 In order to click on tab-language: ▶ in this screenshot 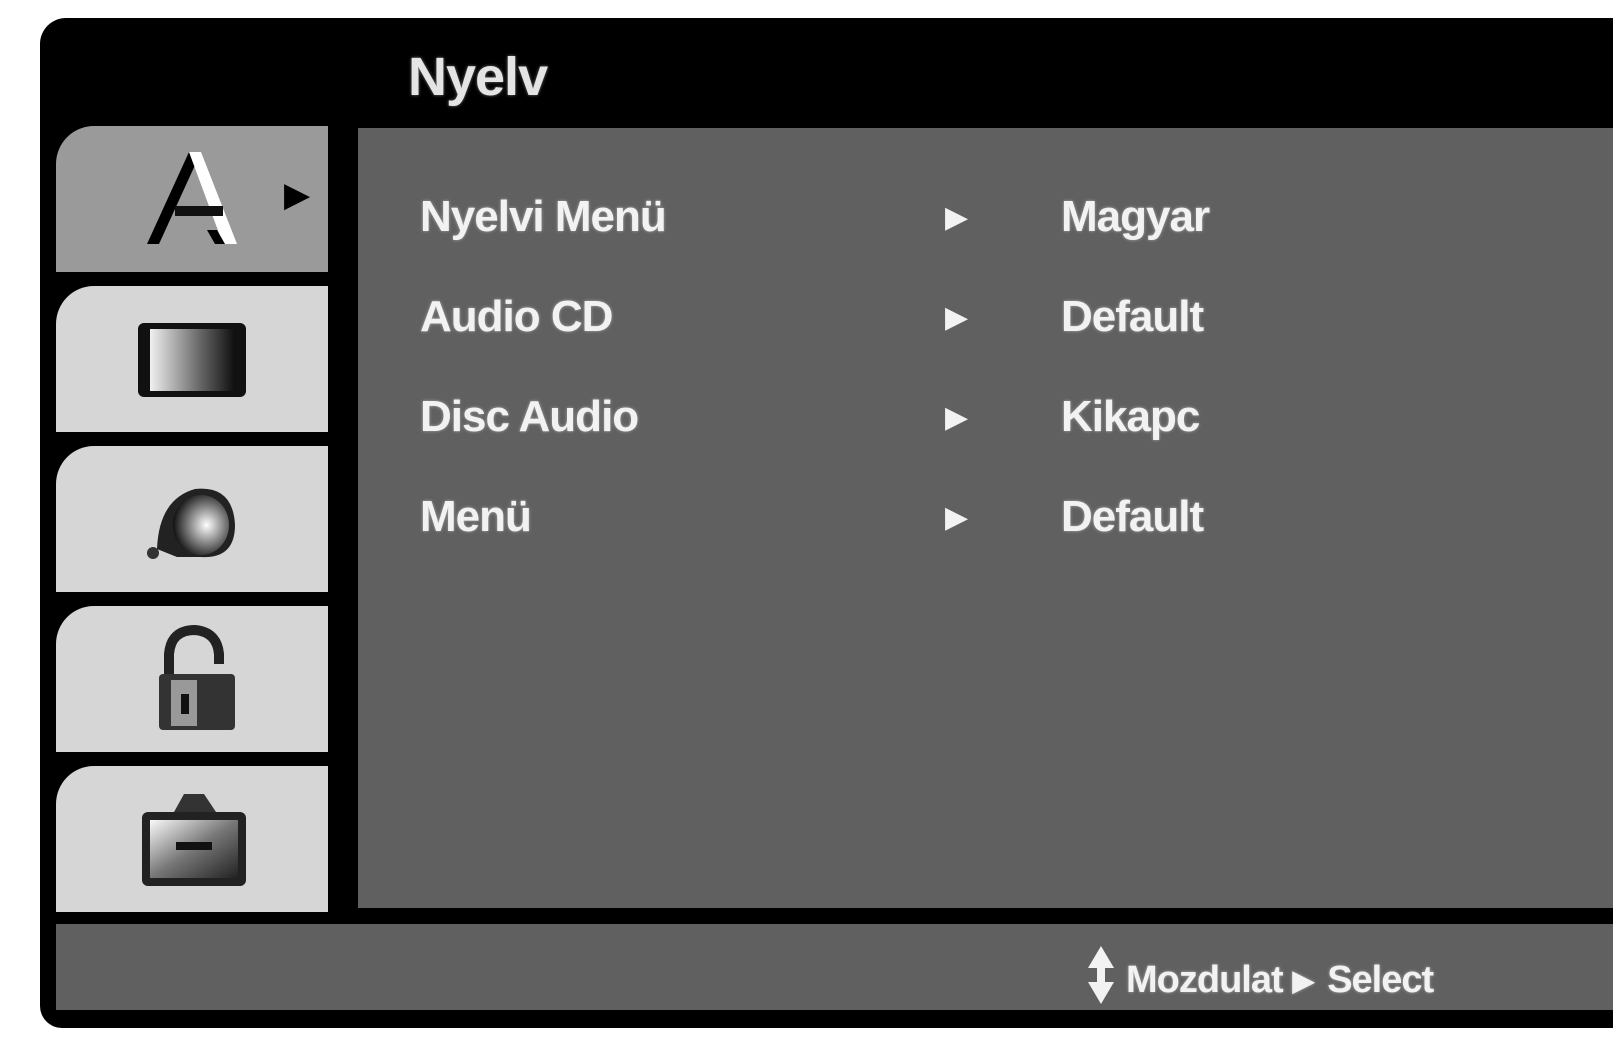, I will do `click(192, 199)`.